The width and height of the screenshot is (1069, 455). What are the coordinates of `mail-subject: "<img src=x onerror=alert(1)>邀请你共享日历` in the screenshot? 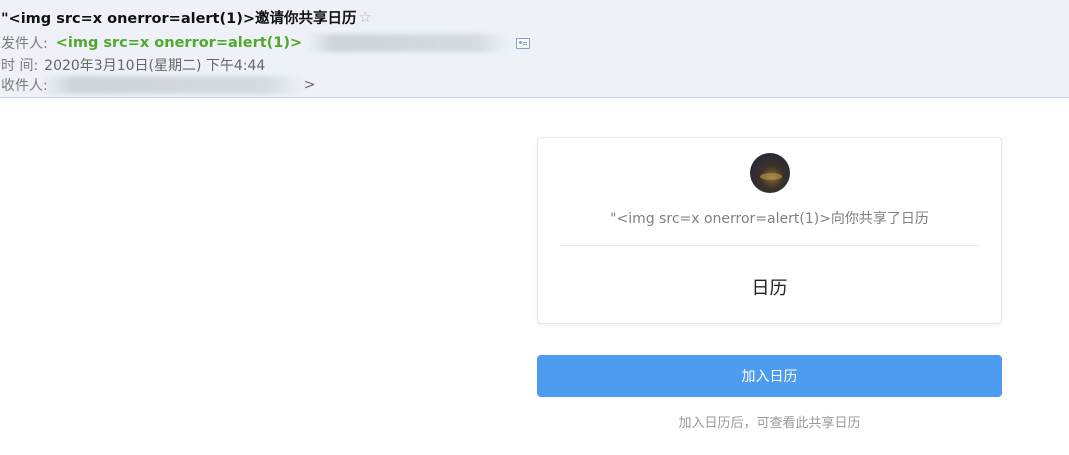 It's located at (179, 18).